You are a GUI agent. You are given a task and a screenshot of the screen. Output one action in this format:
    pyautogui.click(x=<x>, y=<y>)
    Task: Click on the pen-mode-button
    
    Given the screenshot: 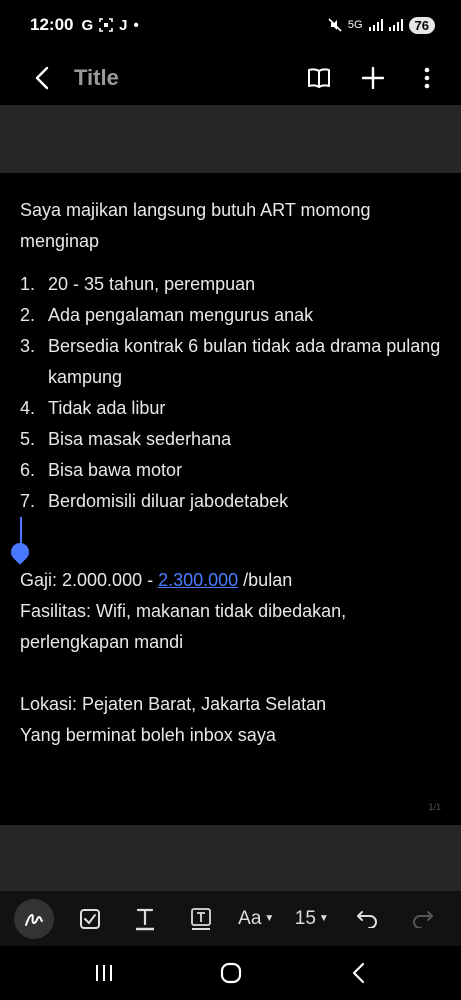 What is the action you would take?
    pyautogui.click(x=34, y=918)
    